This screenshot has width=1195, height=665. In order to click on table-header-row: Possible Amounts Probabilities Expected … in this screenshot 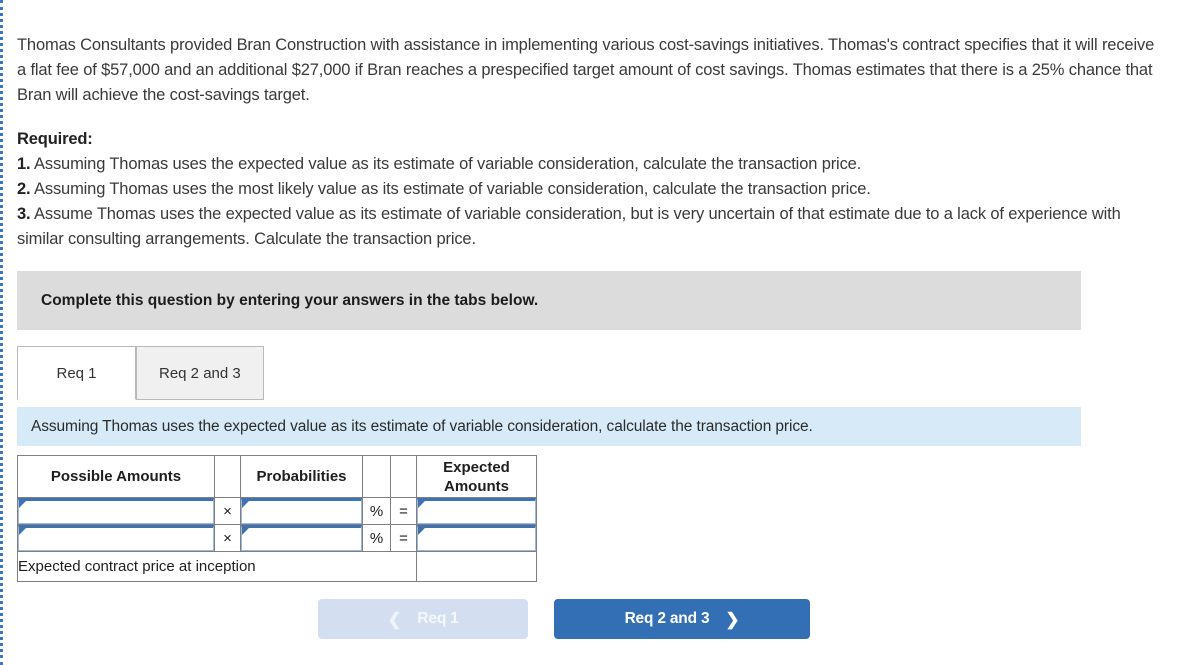, I will do `click(277, 476)`.